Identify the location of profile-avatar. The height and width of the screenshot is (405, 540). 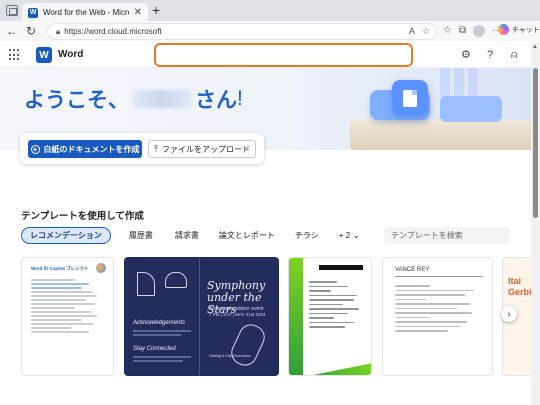
(479, 31).